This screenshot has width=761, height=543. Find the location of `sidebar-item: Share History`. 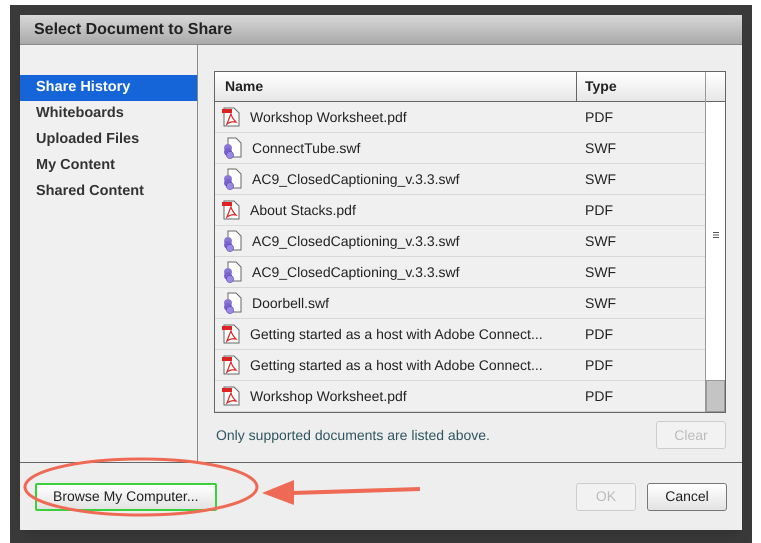

sidebar-item: Share History is located at coordinates (108, 88).